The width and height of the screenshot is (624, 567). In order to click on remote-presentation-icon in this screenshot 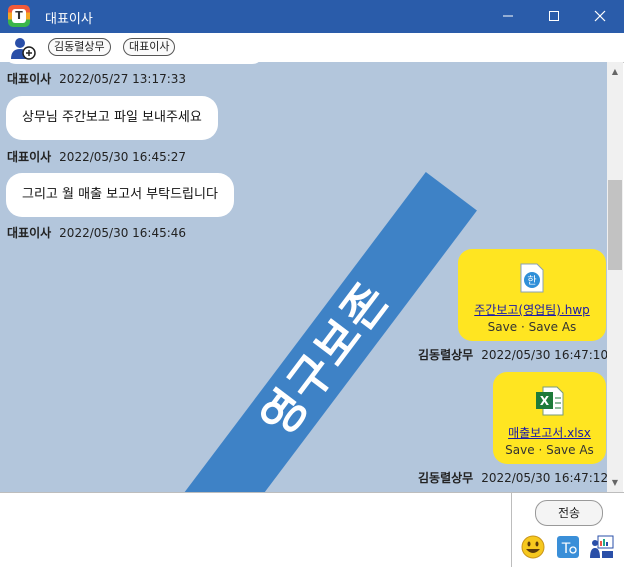, I will do `click(602, 547)`.